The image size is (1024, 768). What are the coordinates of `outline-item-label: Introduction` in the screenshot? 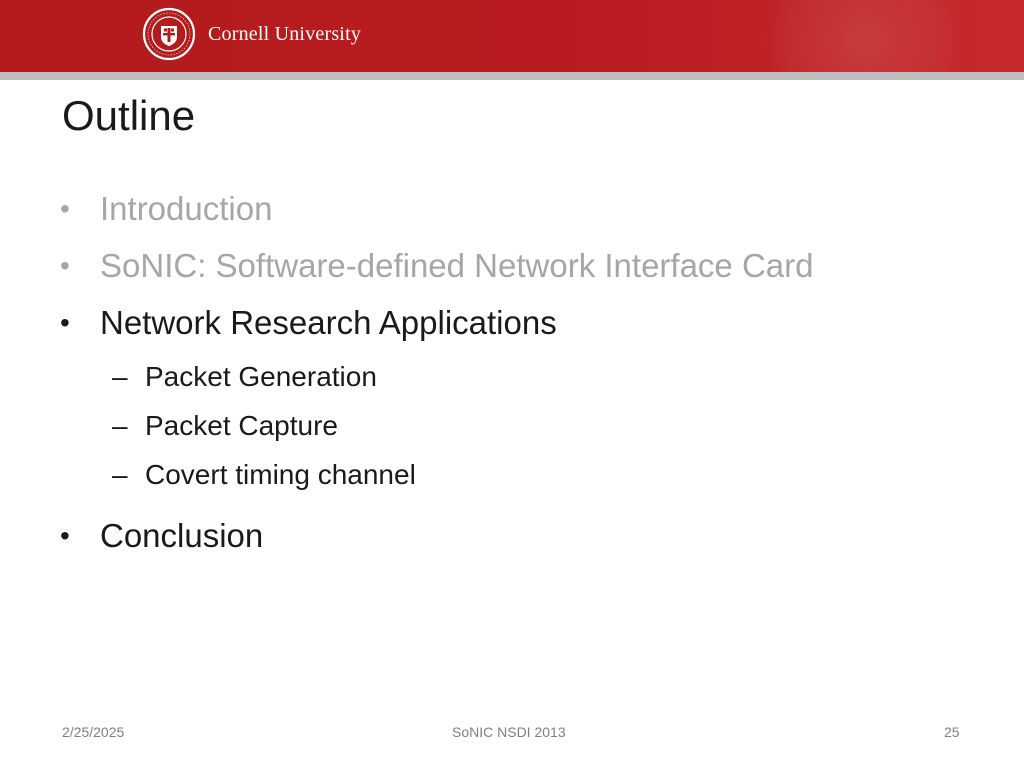 It's located at (186, 208).